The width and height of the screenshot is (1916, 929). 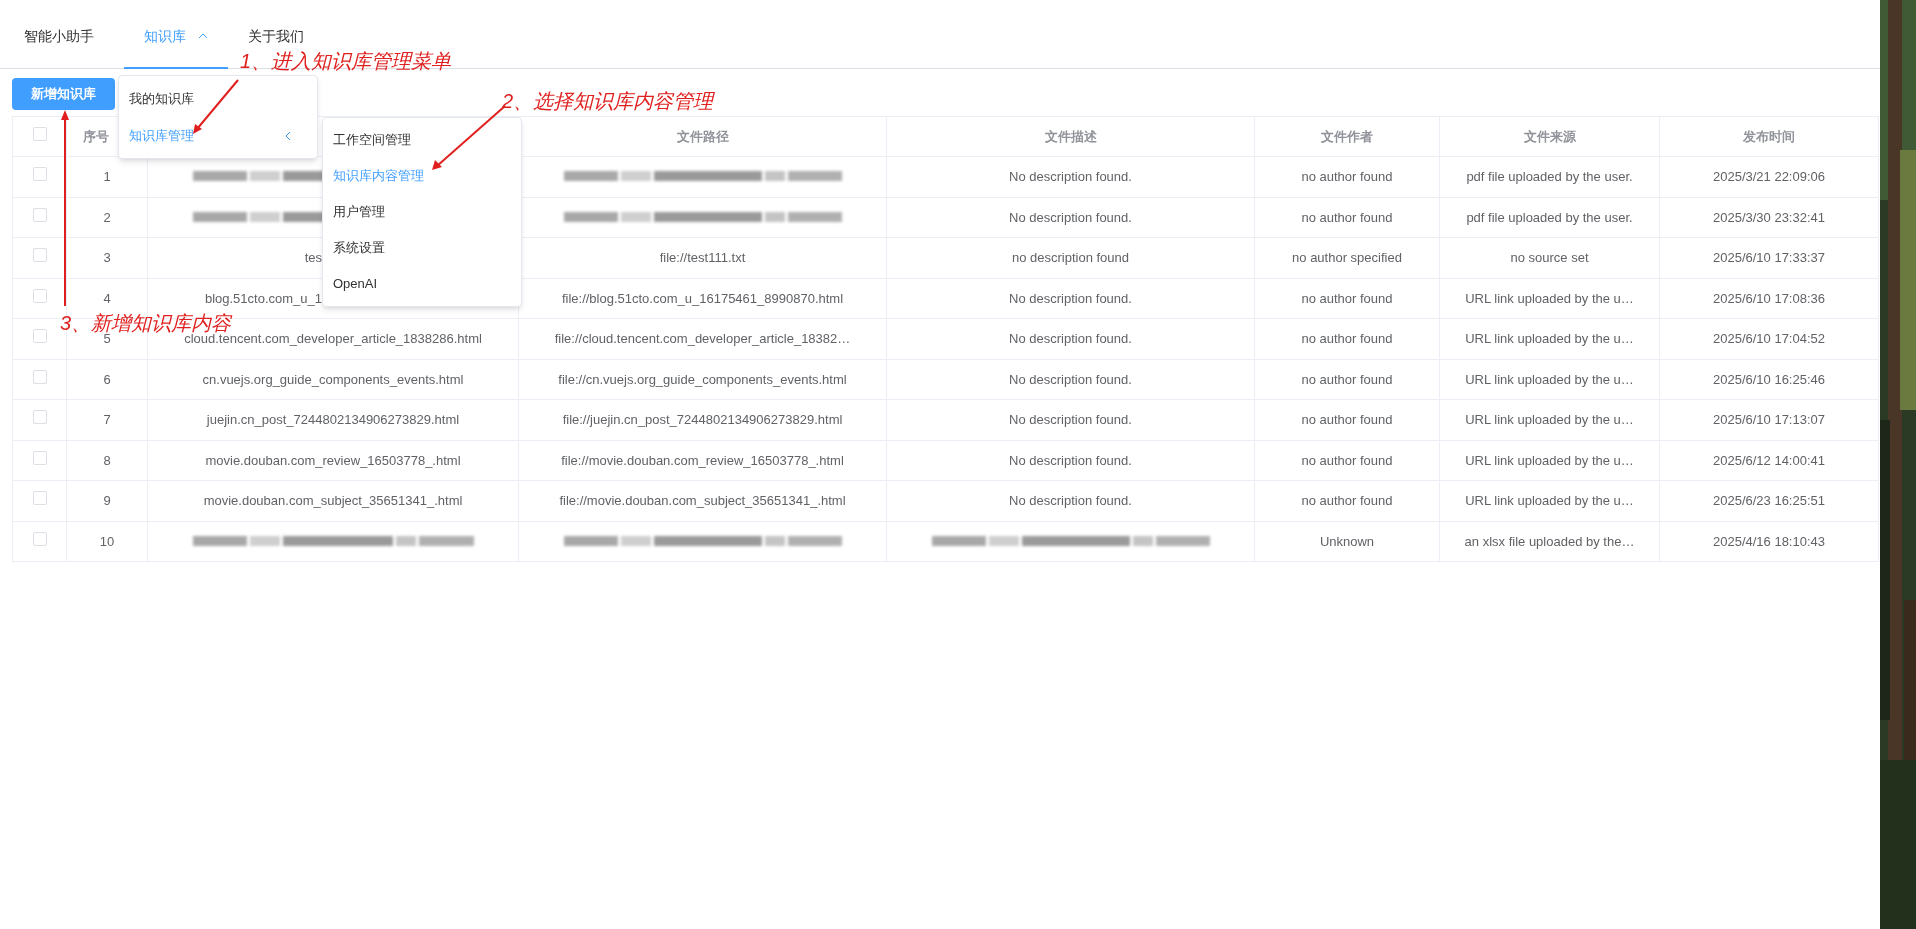 I want to click on column-header: 文件作者, so click(x=1347, y=136).